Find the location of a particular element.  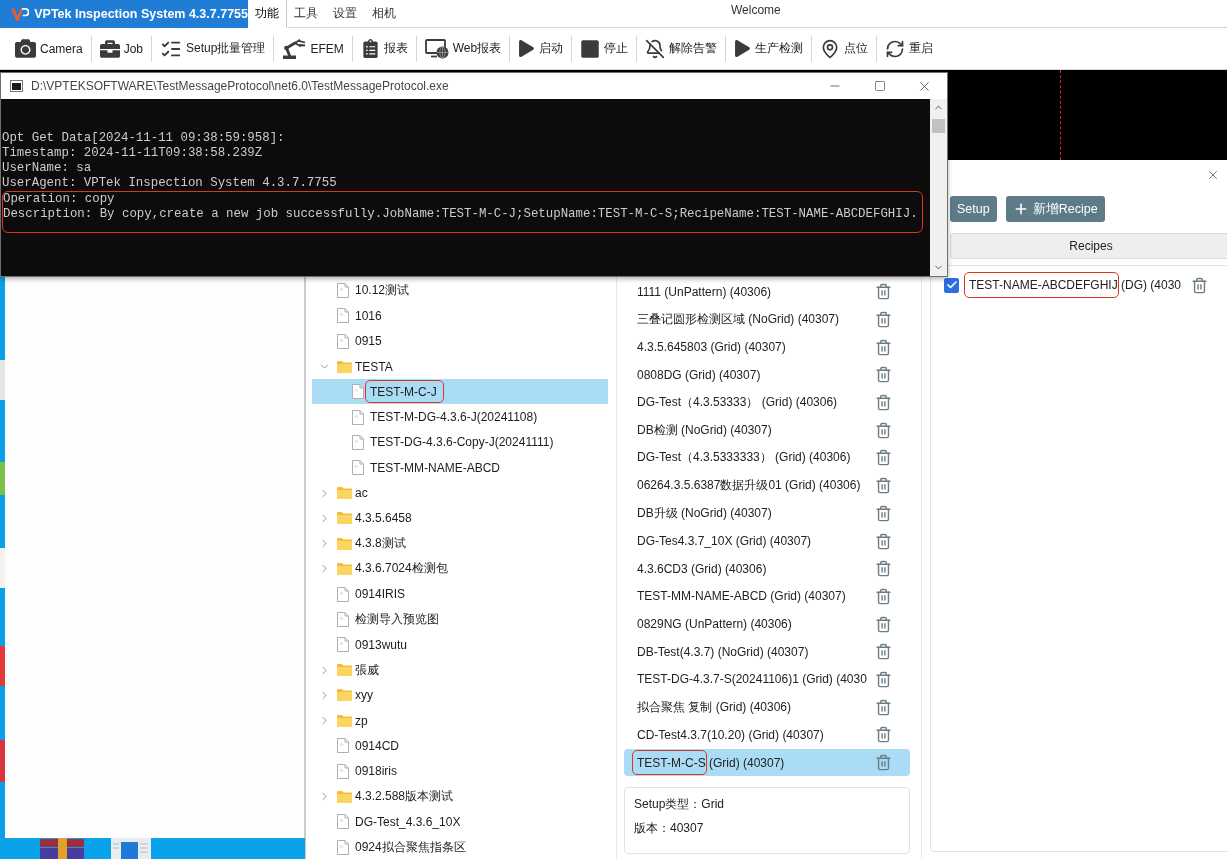

toolbar-button: 启动 is located at coordinates (541, 48).